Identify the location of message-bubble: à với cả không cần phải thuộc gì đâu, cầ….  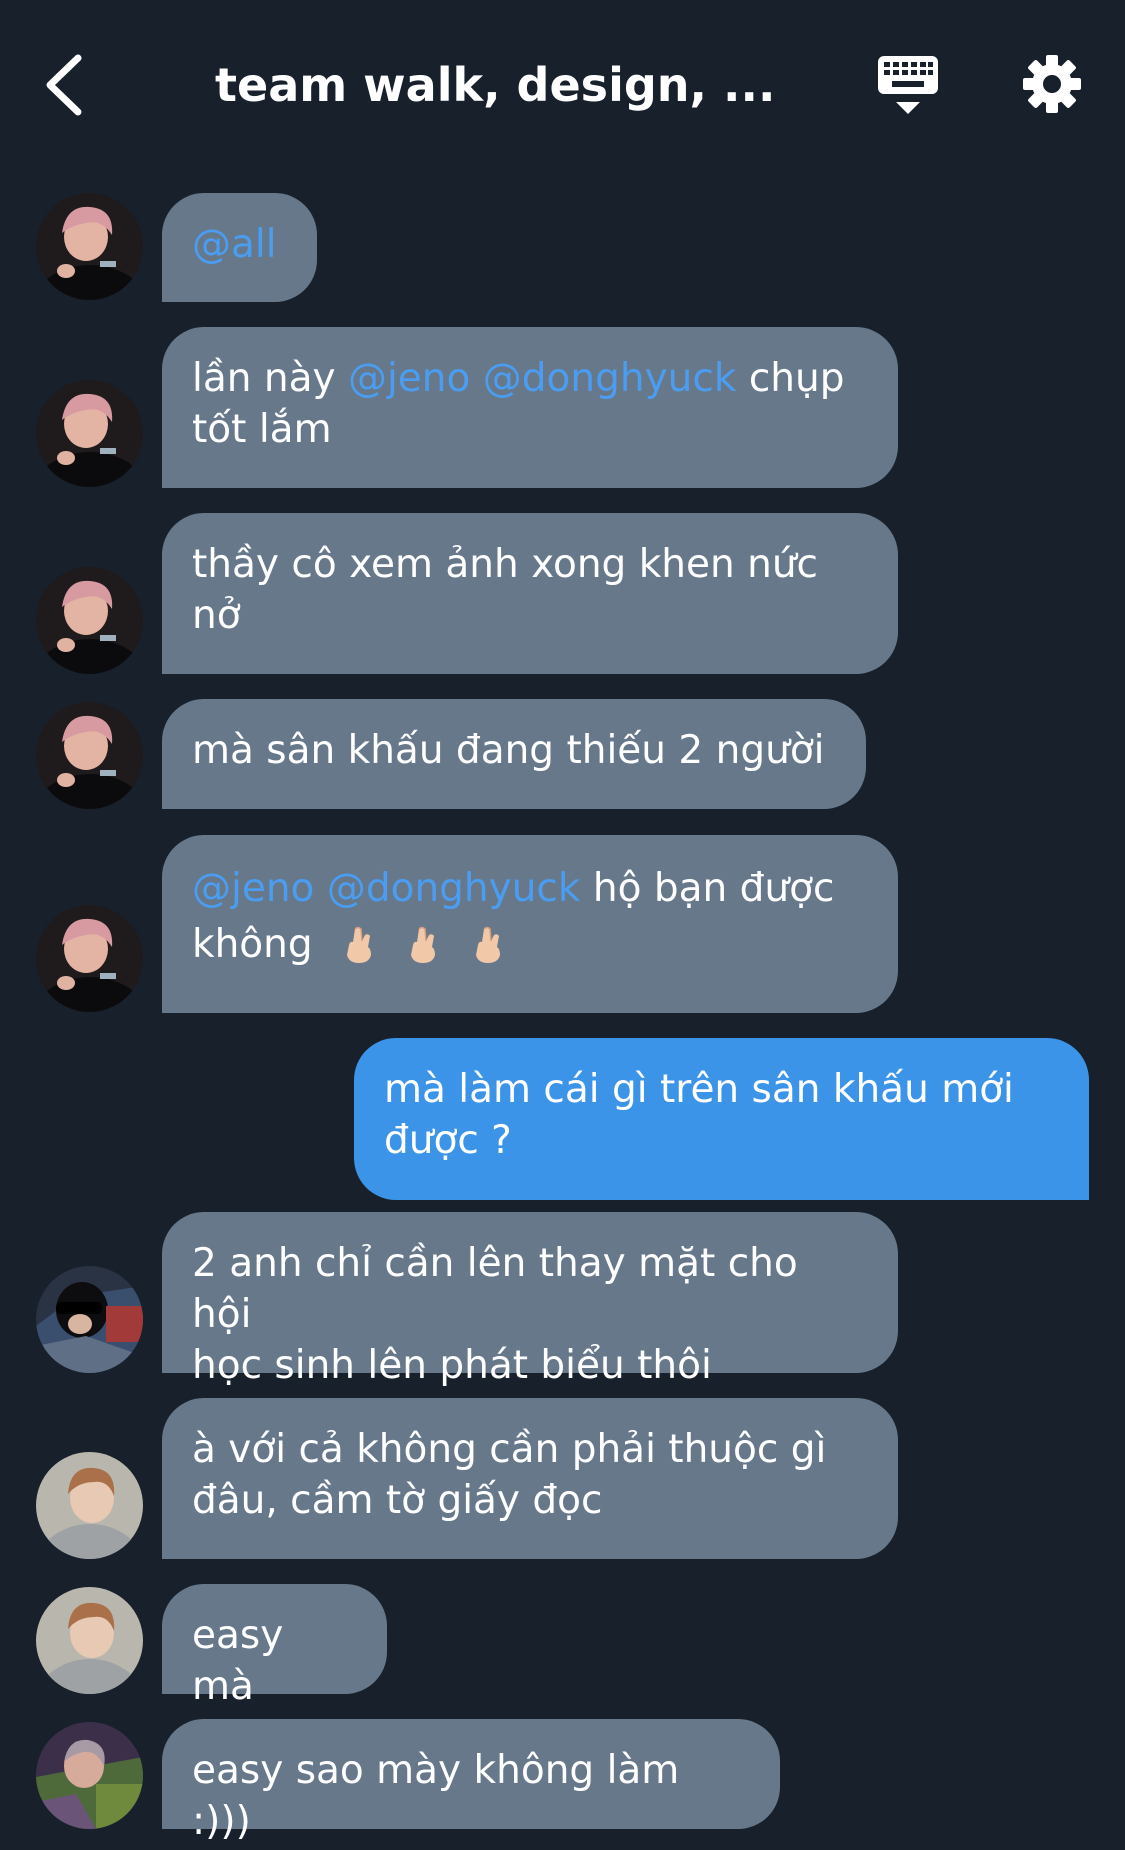
(530, 1478).